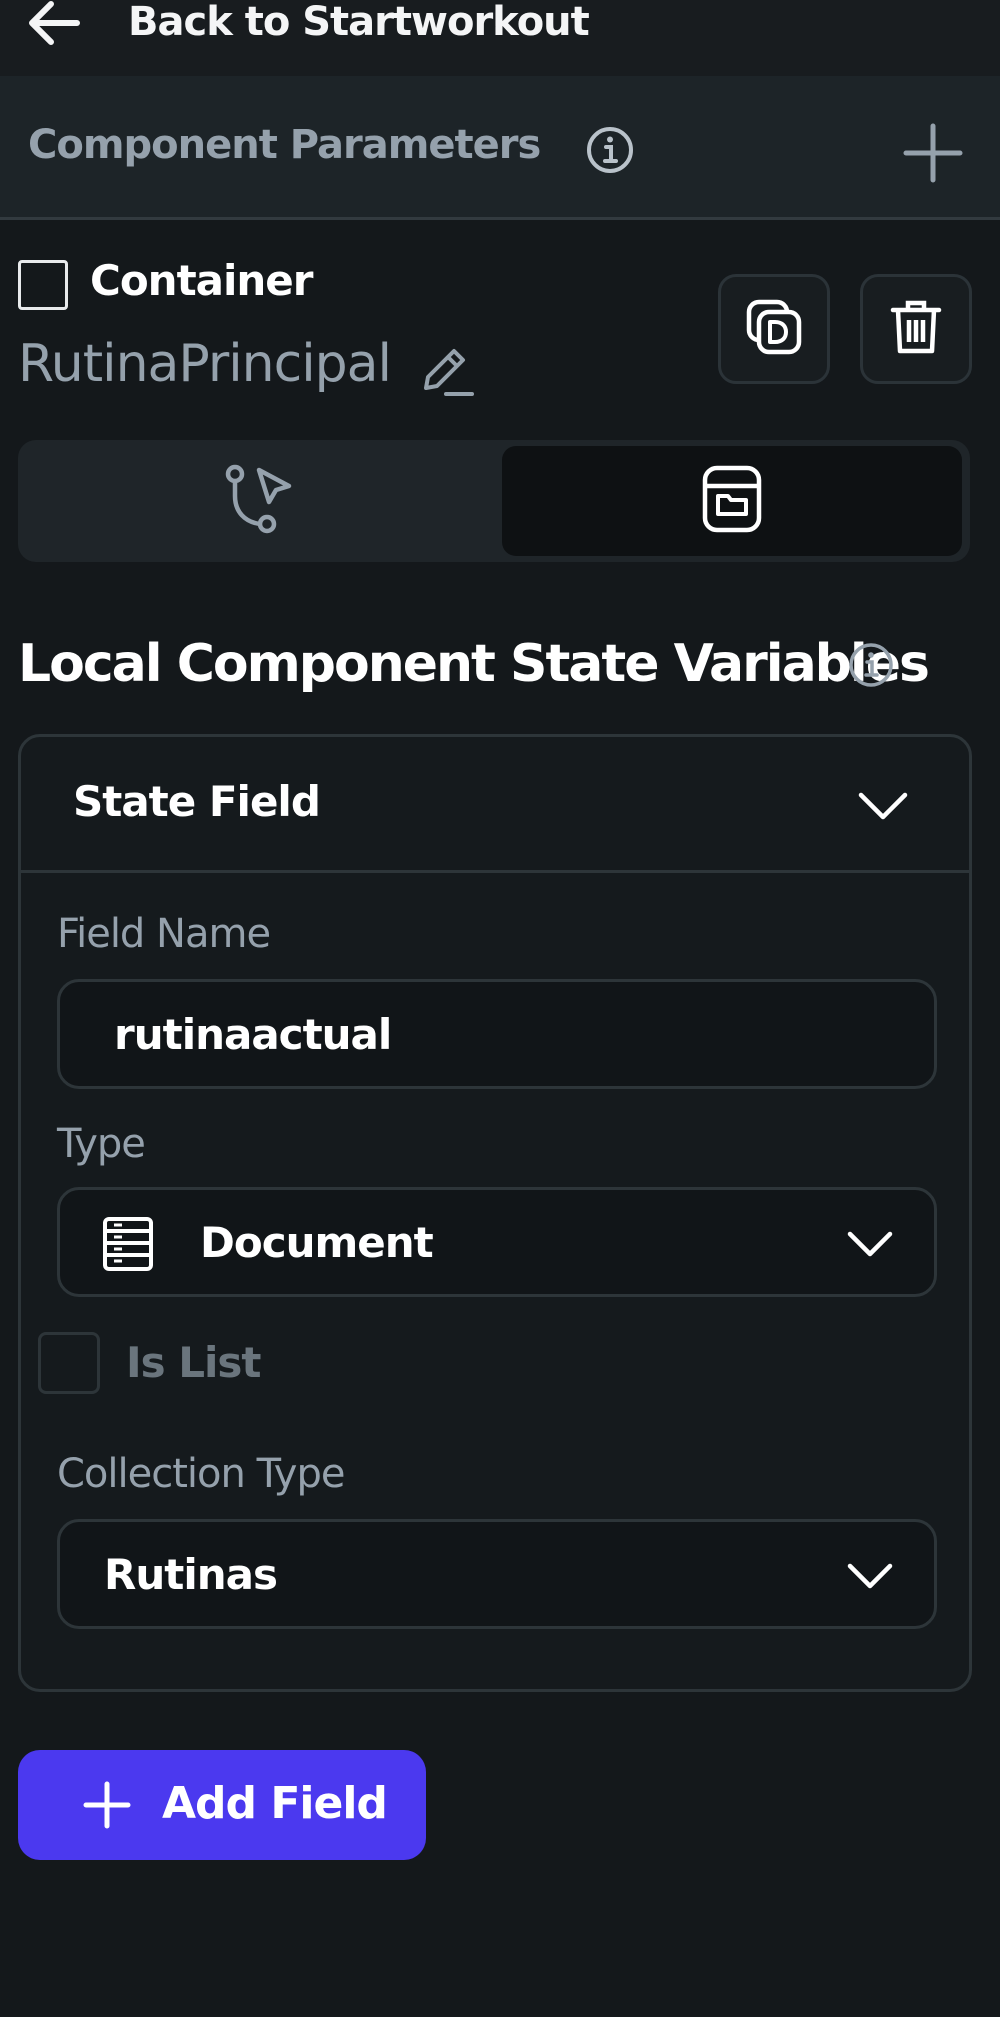 The height and width of the screenshot is (2017, 1000). Describe the element at coordinates (275, 1803) in the screenshot. I see `add-field-label: Add Field` at that location.